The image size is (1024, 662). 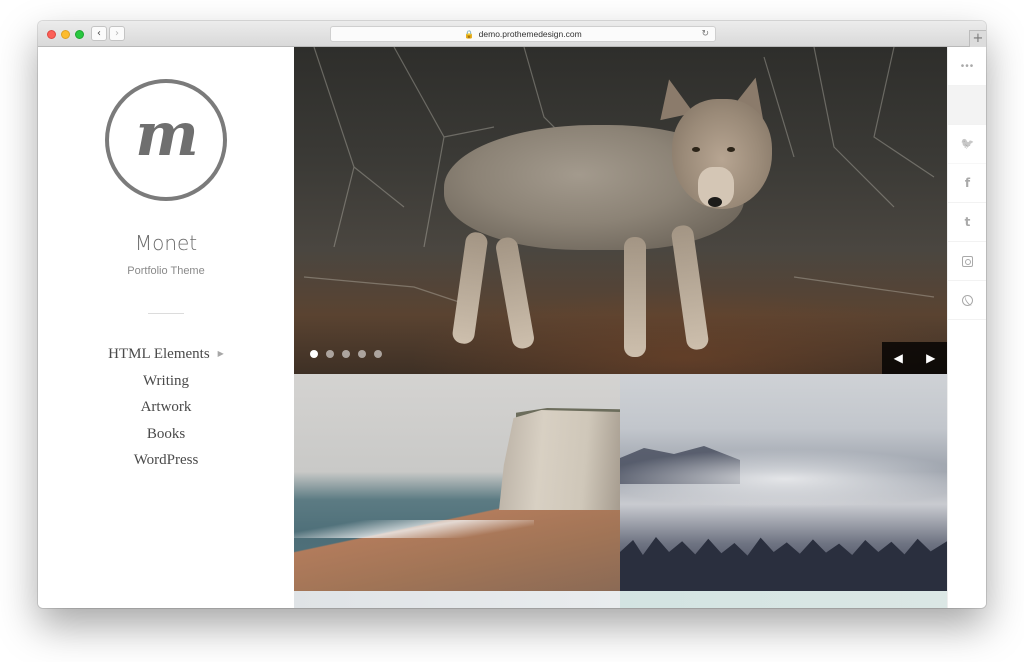 I want to click on minimize-window-button, so click(x=65, y=34).